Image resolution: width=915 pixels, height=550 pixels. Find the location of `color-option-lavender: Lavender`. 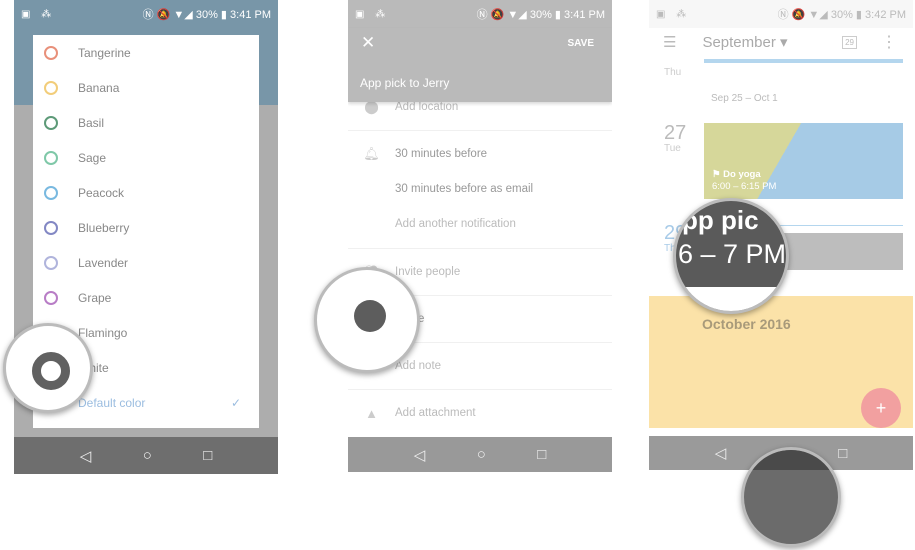

color-option-lavender: Lavender is located at coordinates (146, 263).